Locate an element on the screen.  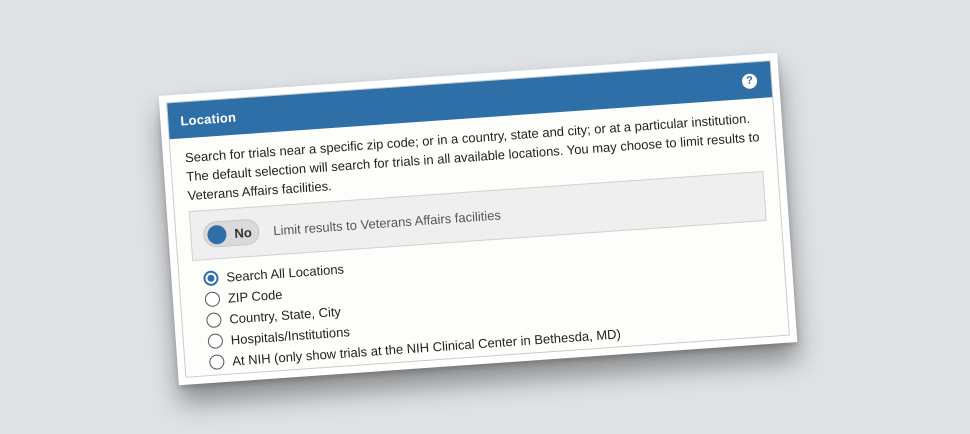
toggle-knob is located at coordinates (217, 234).